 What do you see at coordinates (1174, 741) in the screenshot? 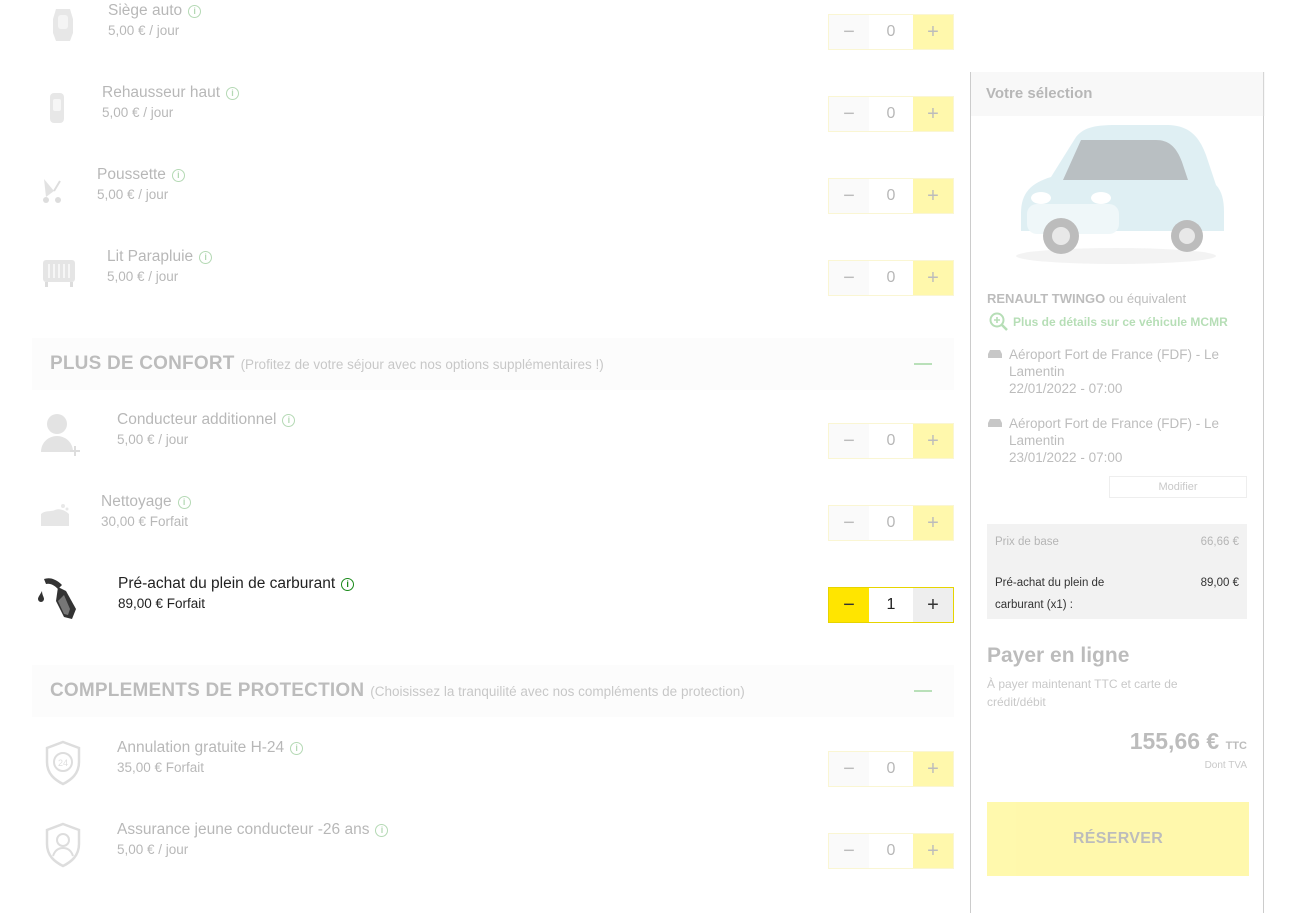
I see `total-amount: 155,66 €` at bounding box center [1174, 741].